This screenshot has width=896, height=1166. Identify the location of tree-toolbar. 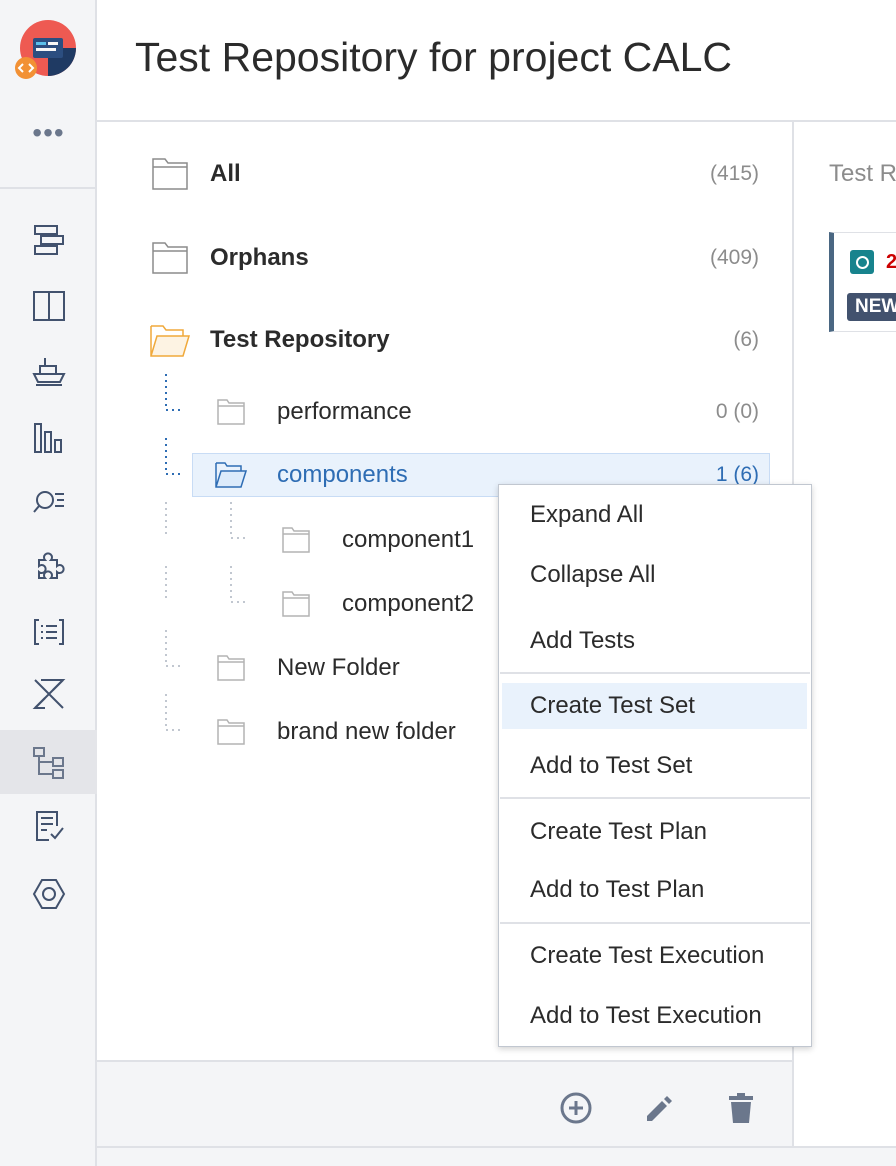
(445, 1104).